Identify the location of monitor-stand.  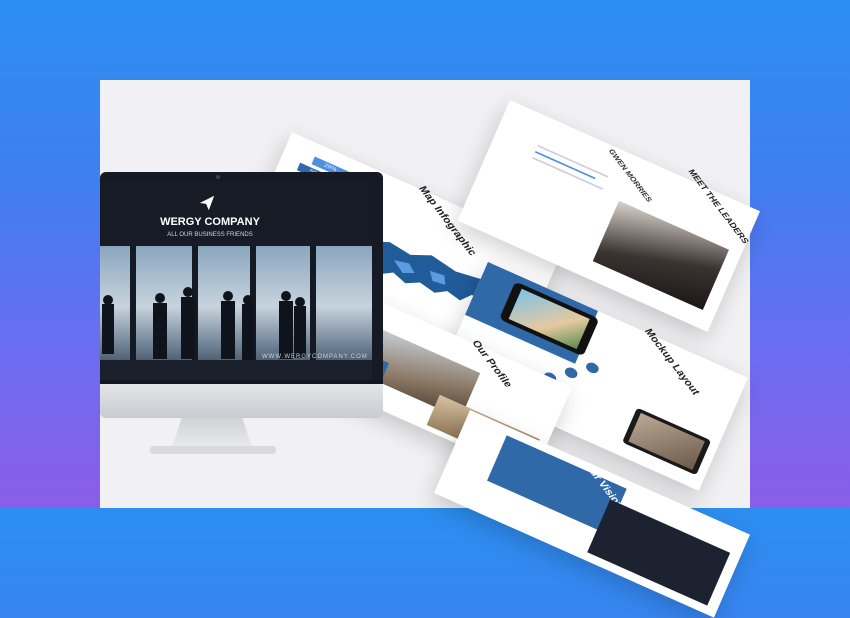
(212, 433).